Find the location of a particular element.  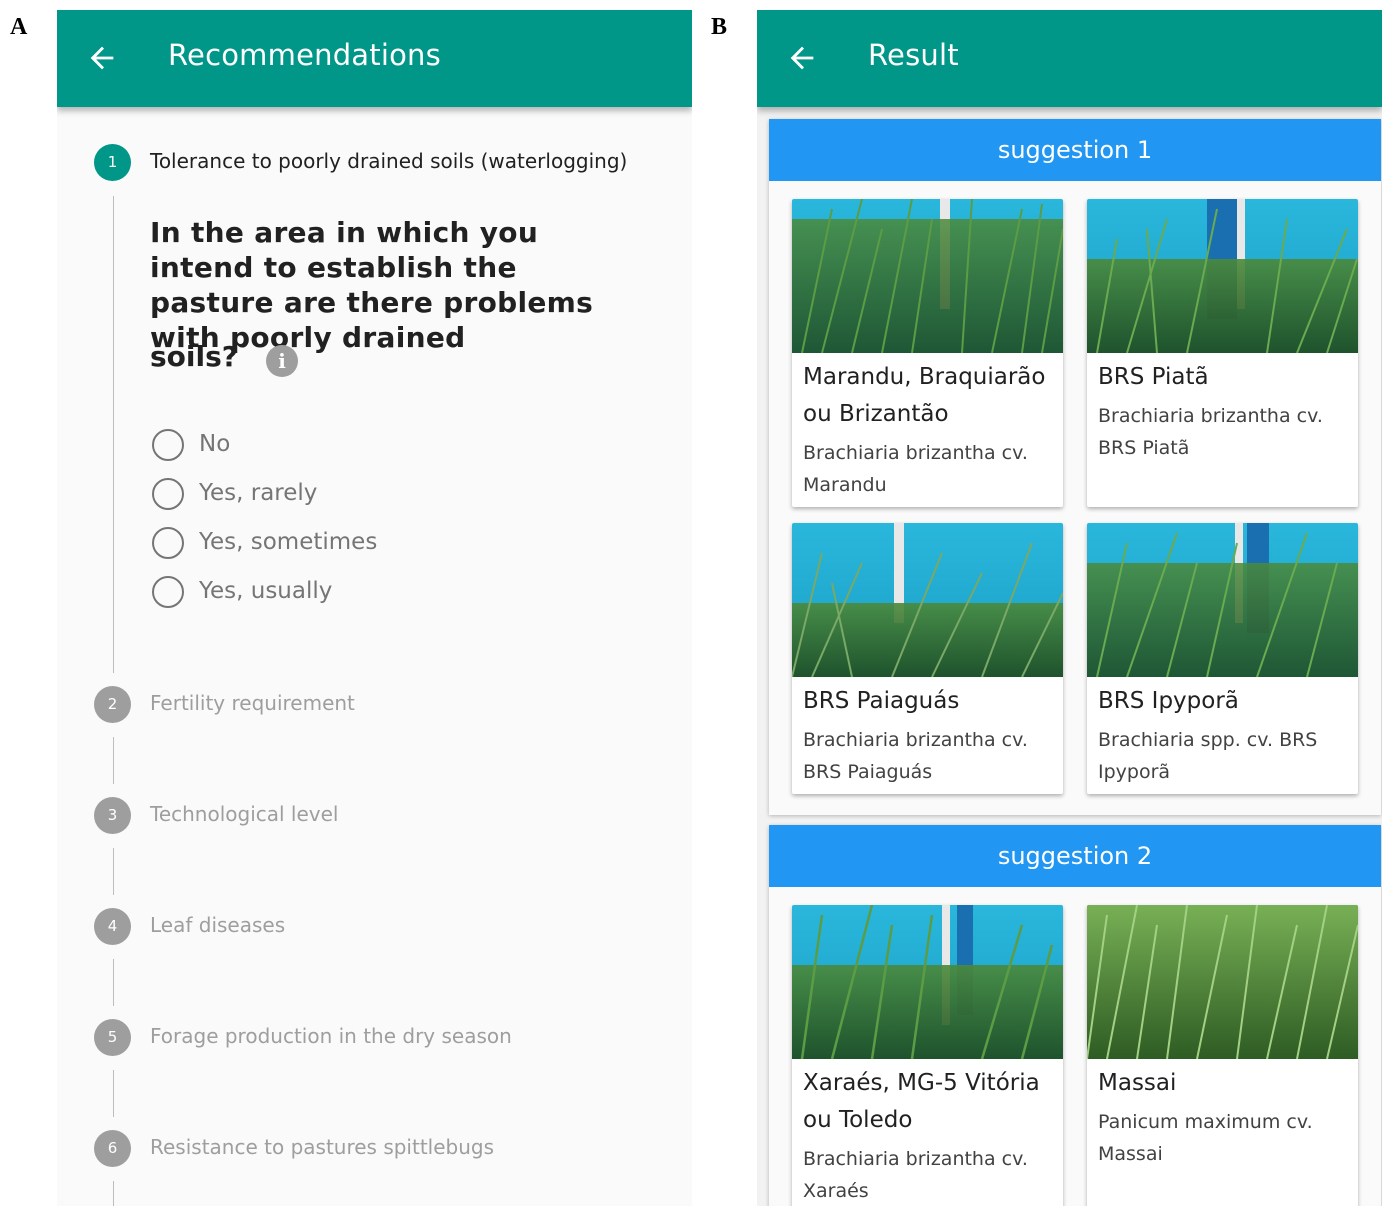

info-icon: i is located at coordinates (282, 361).